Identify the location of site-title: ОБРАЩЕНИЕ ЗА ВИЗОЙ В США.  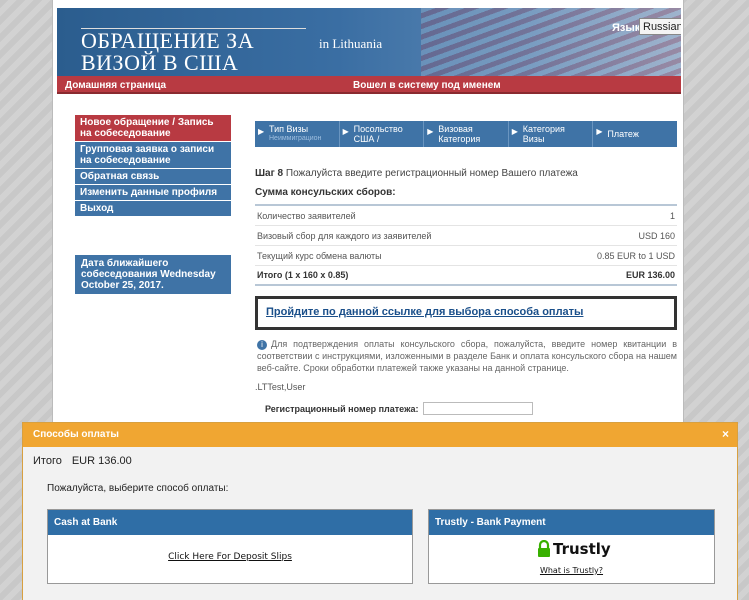
(168, 51).